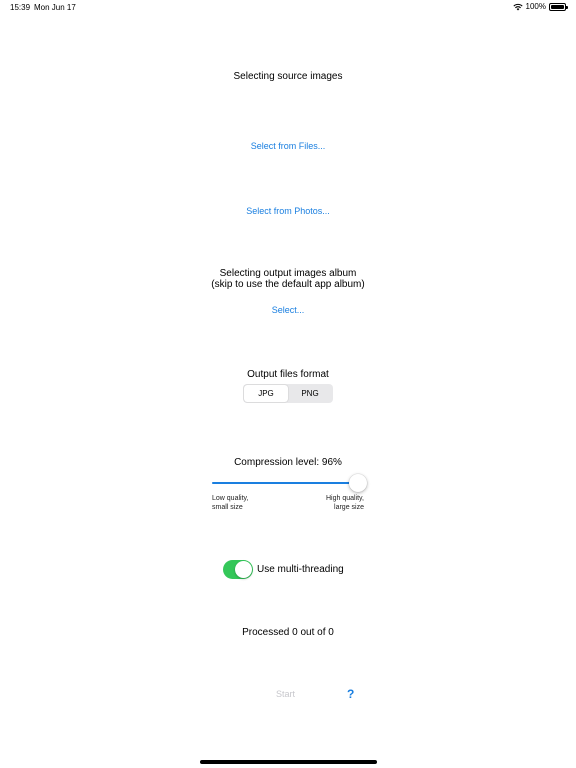 The width and height of the screenshot is (576, 768). I want to click on format-option-jpg: JPG, so click(266, 393).